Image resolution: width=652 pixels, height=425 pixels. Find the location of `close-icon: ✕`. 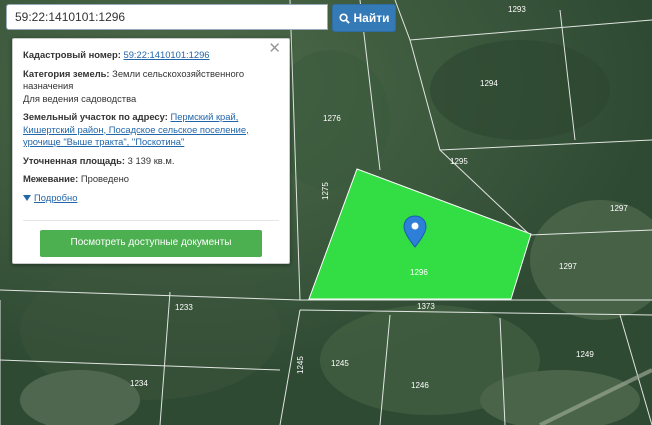

close-icon: ✕ is located at coordinates (274, 48).